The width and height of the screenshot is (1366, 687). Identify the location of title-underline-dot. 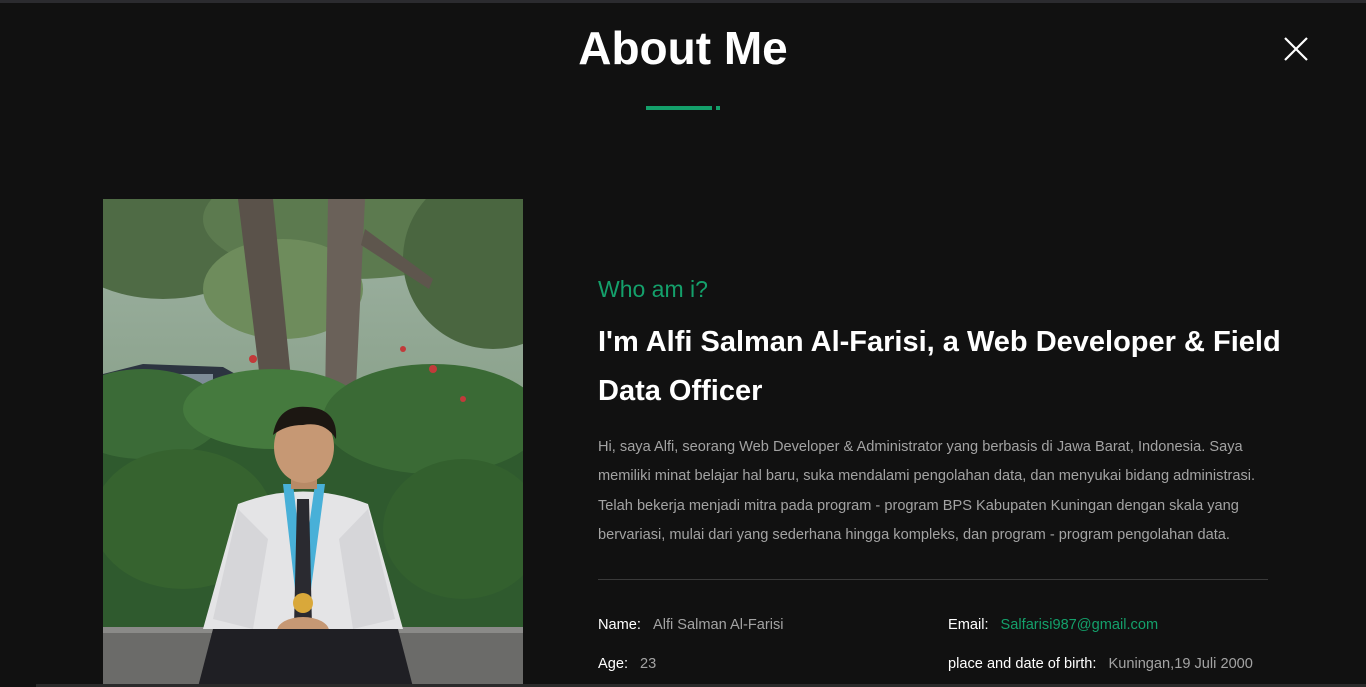
(718, 108).